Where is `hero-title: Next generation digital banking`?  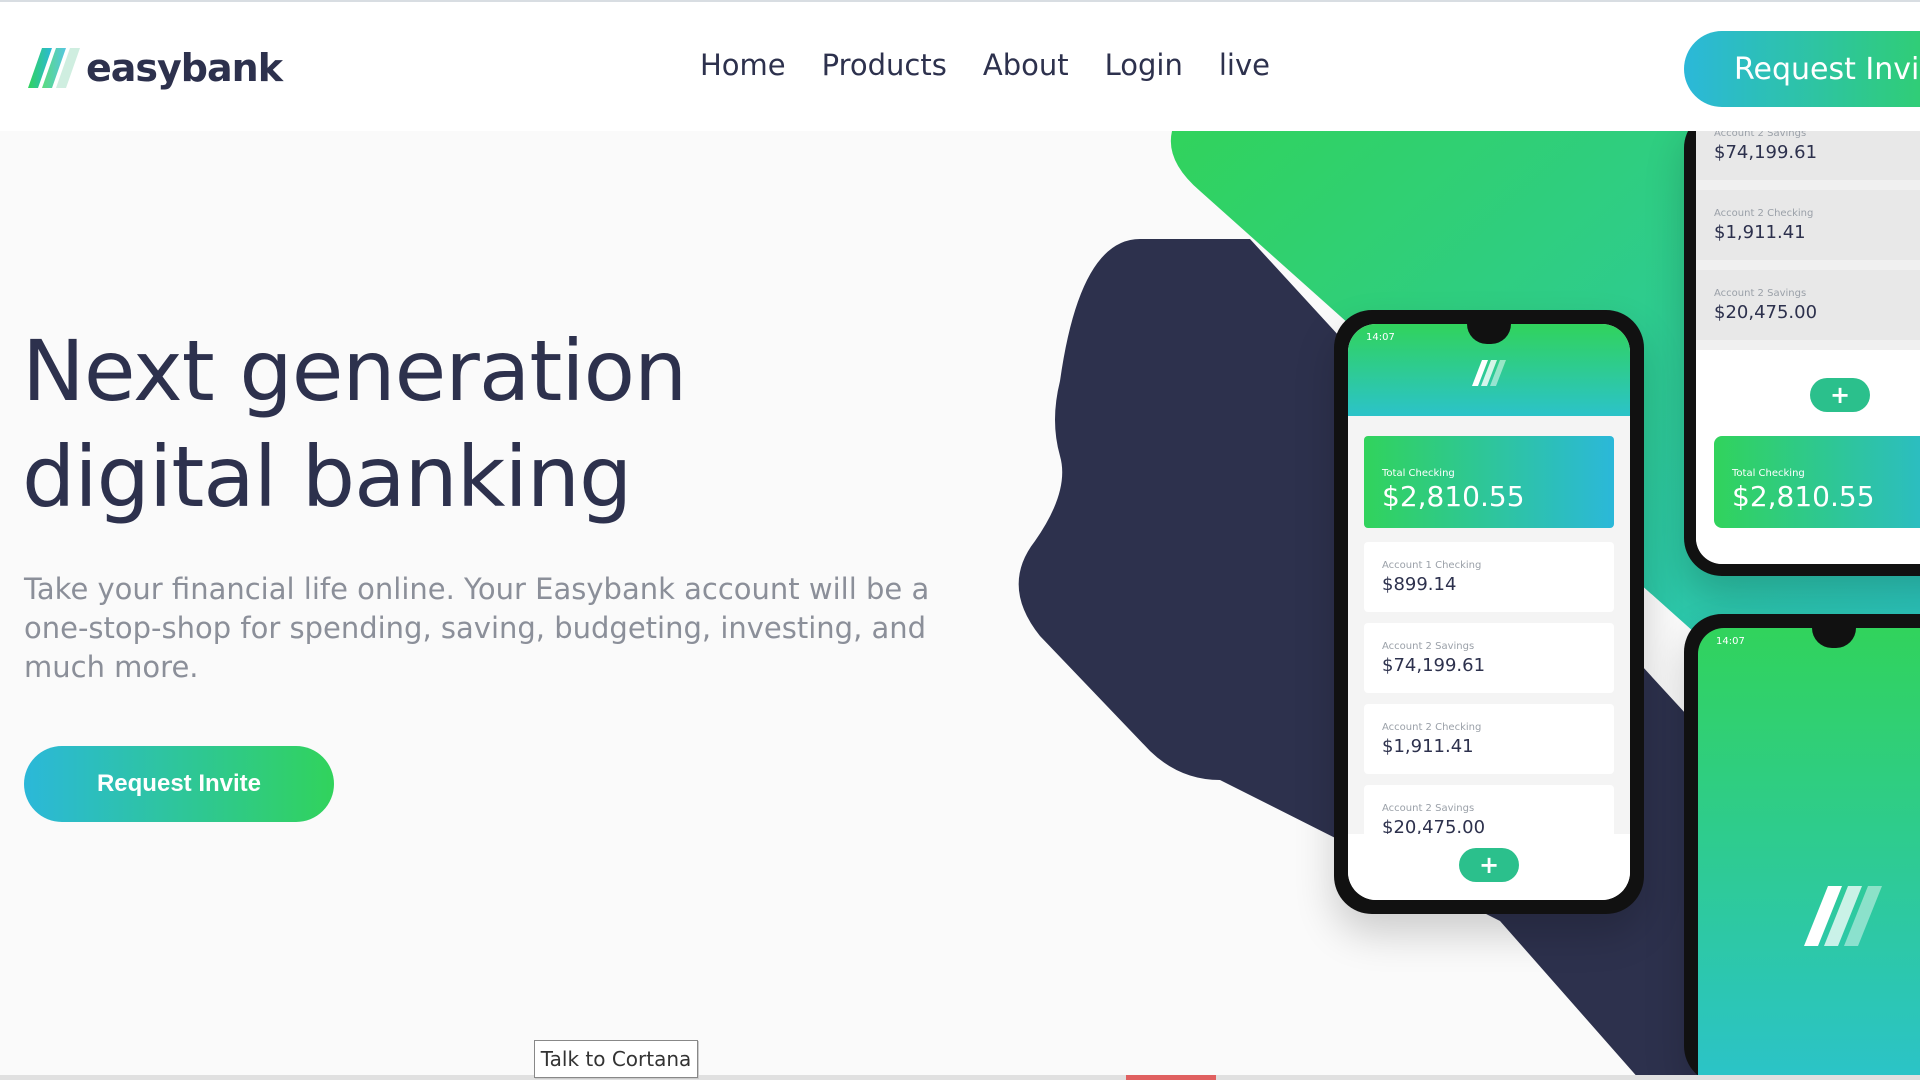 hero-title: Next generation digital banking is located at coordinates (354, 424).